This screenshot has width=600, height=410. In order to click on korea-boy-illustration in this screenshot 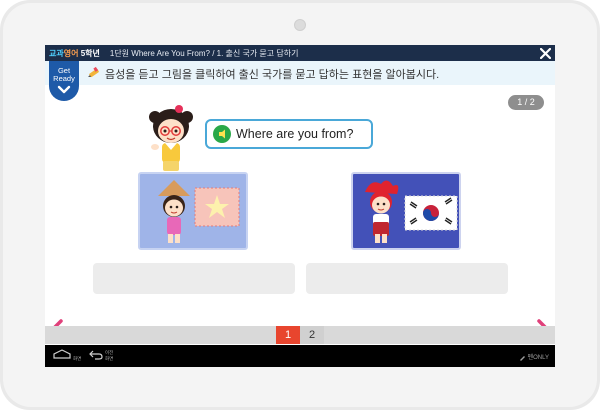, I will do `click(411, 211)`.